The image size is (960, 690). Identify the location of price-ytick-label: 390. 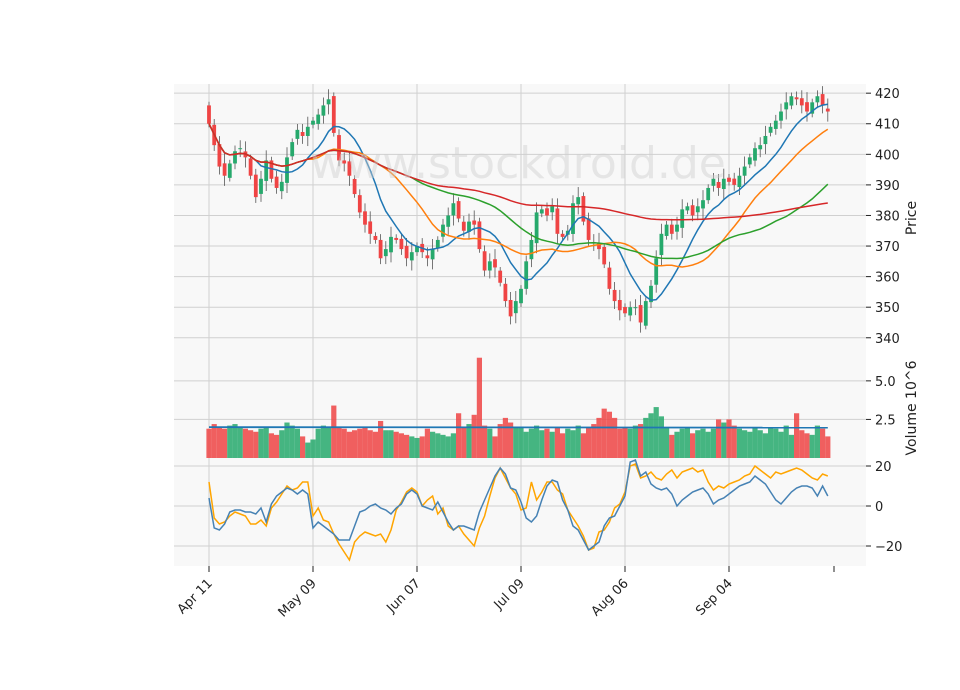
(887, 186).